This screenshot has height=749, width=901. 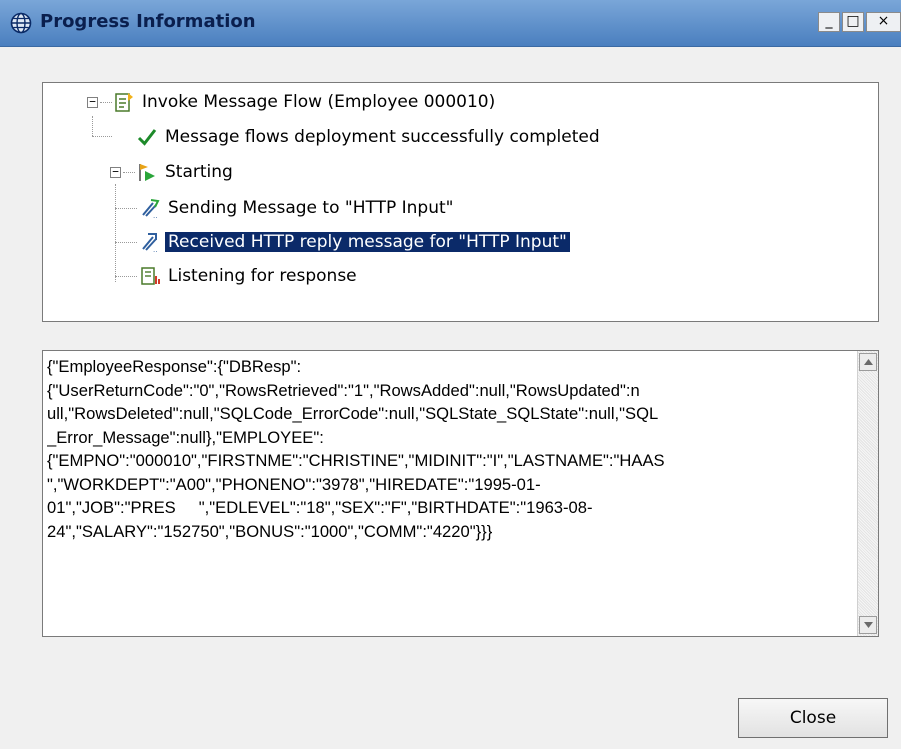 What do you see at coordinates (319, 102) in the screenshot?
I see `tree-item-label: Invoke Message Flow (Employee 000010)` at bounding box center [319, 102].